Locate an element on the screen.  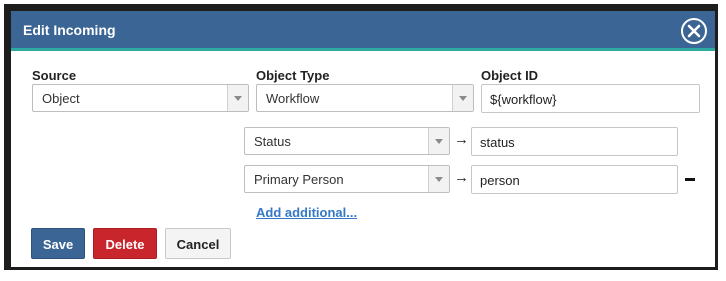
close-icon is located at coordinates (694, 31).